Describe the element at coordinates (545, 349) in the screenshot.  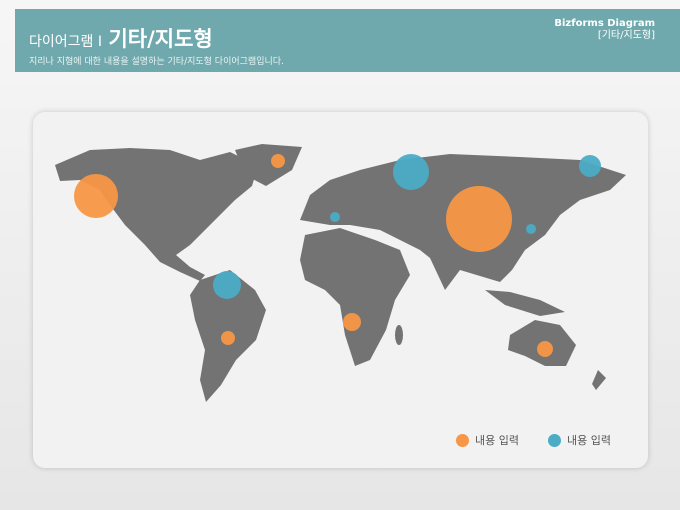
I see `bubble-australia` at that location.